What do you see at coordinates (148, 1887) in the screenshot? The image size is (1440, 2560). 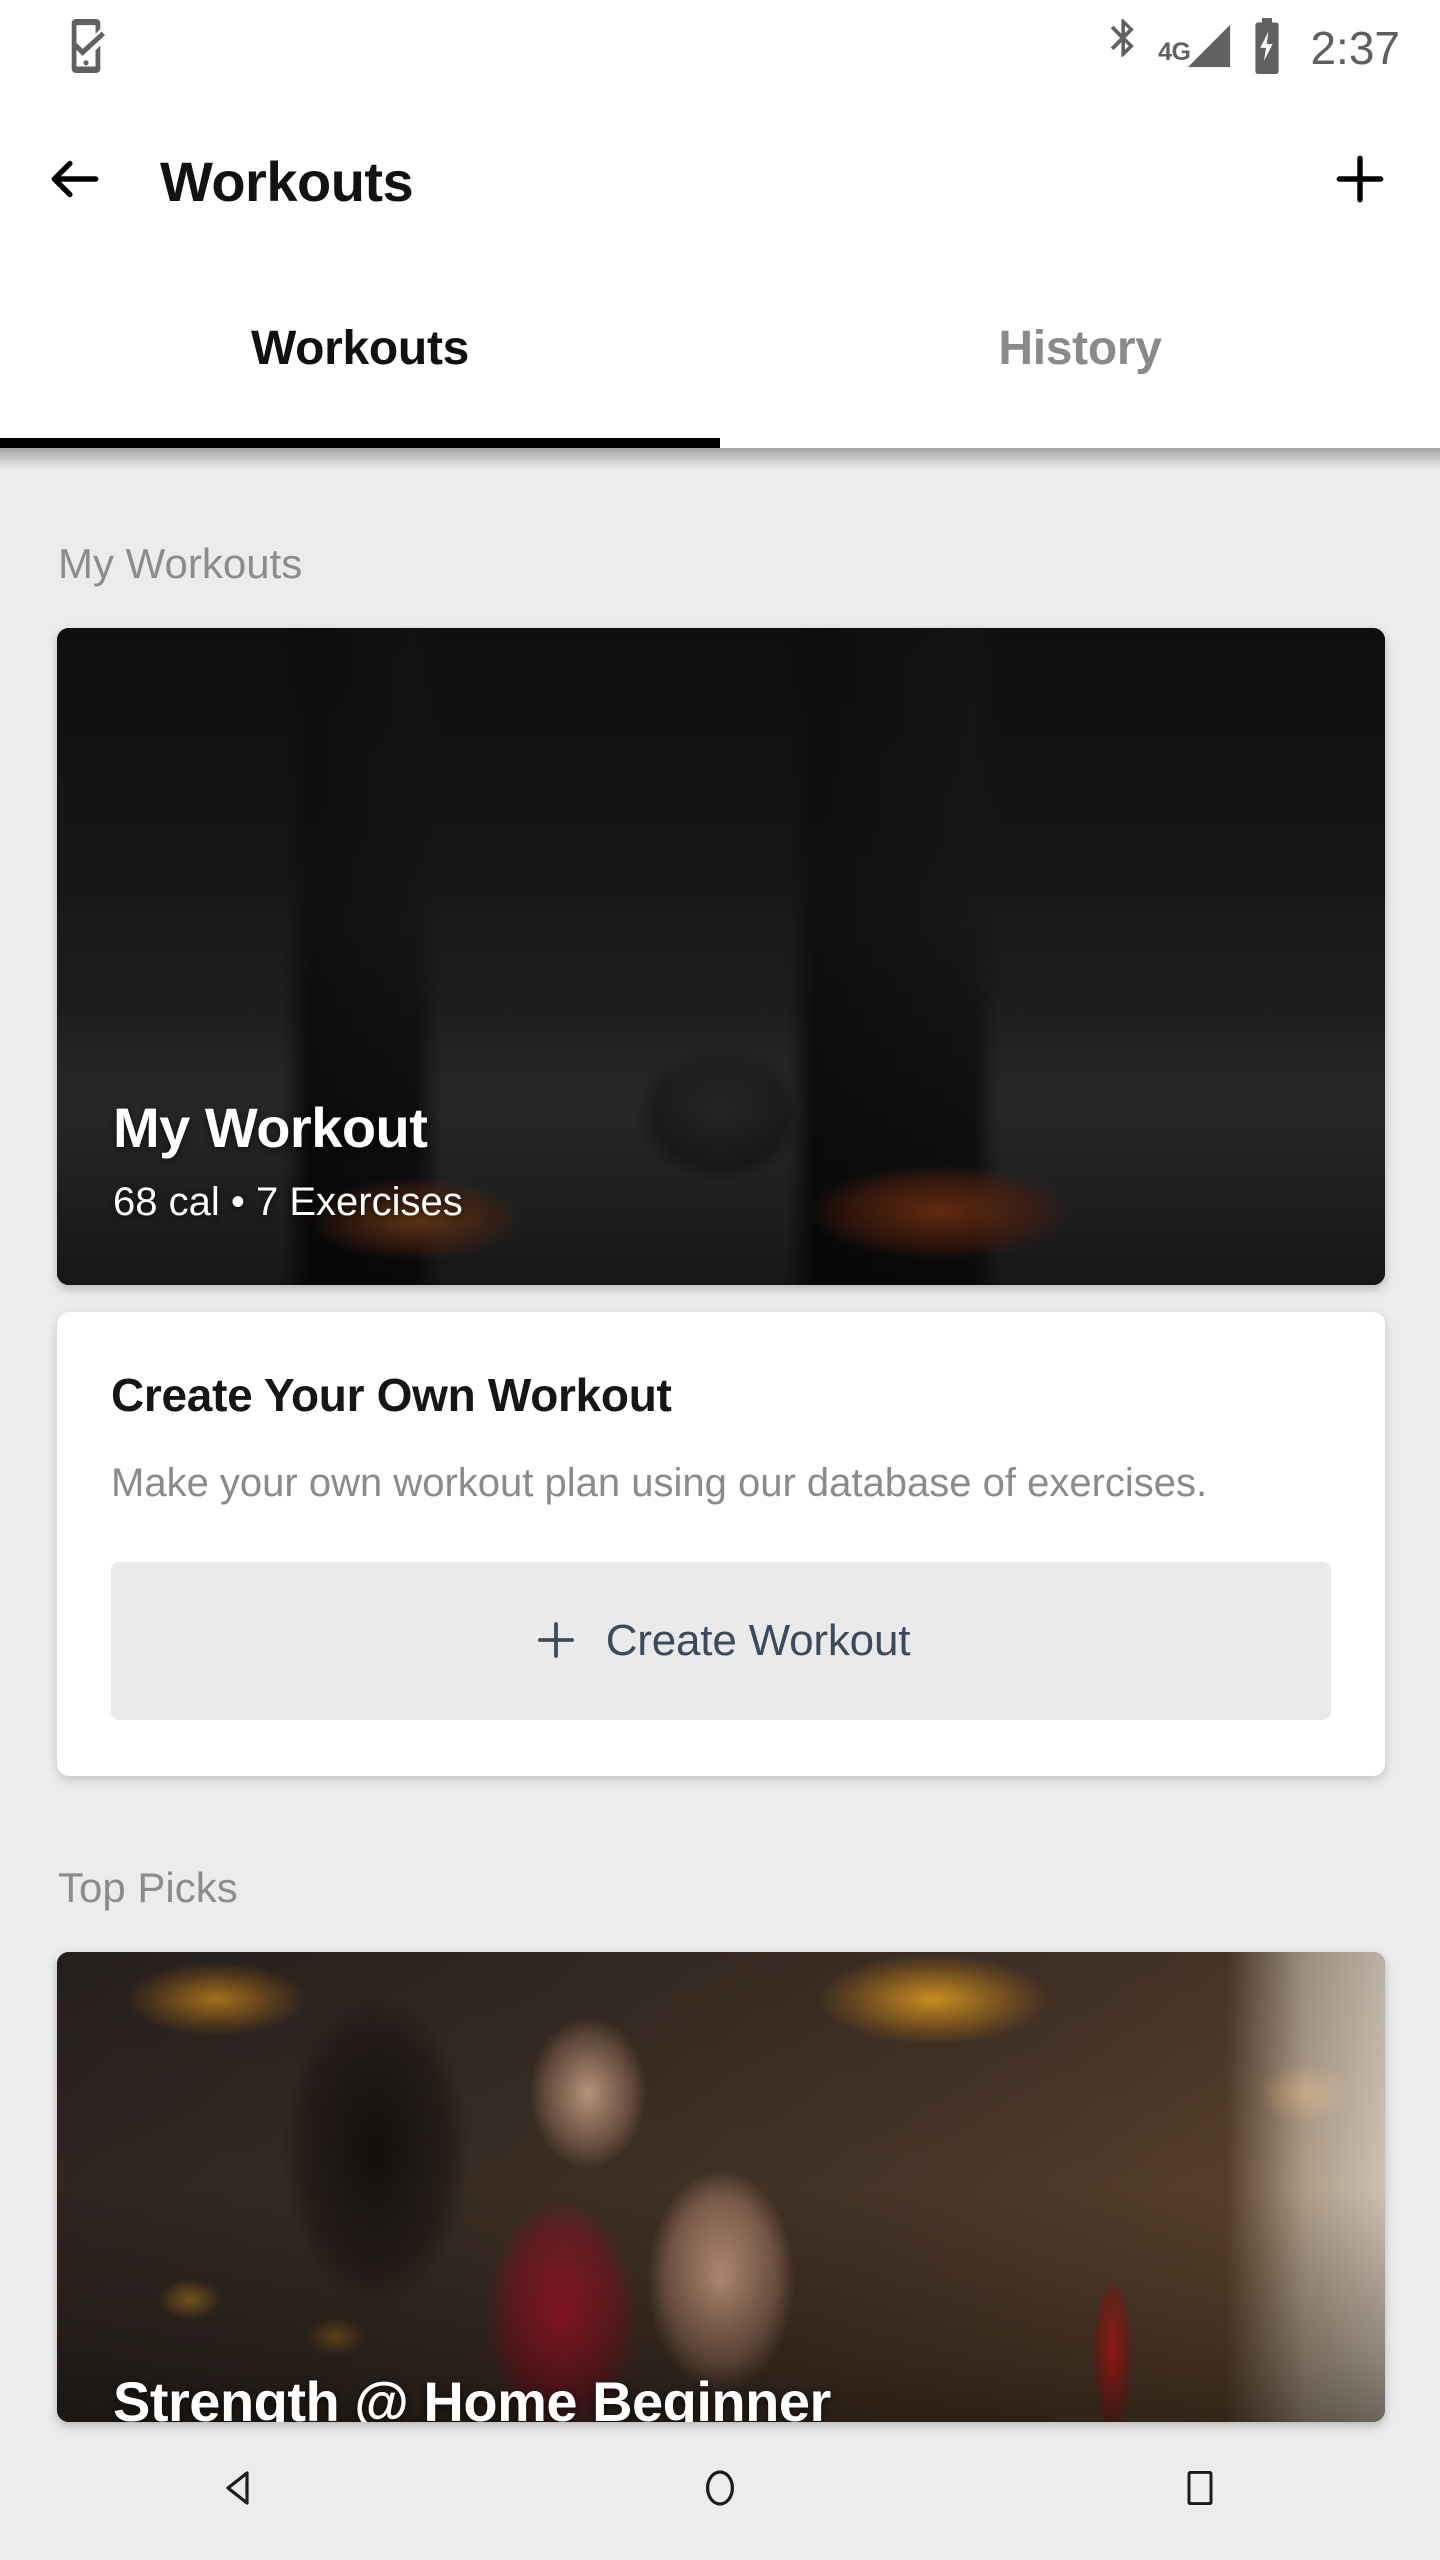 I see `section-header-top-picks: Top Picks` at bounding box center [148, 1887].